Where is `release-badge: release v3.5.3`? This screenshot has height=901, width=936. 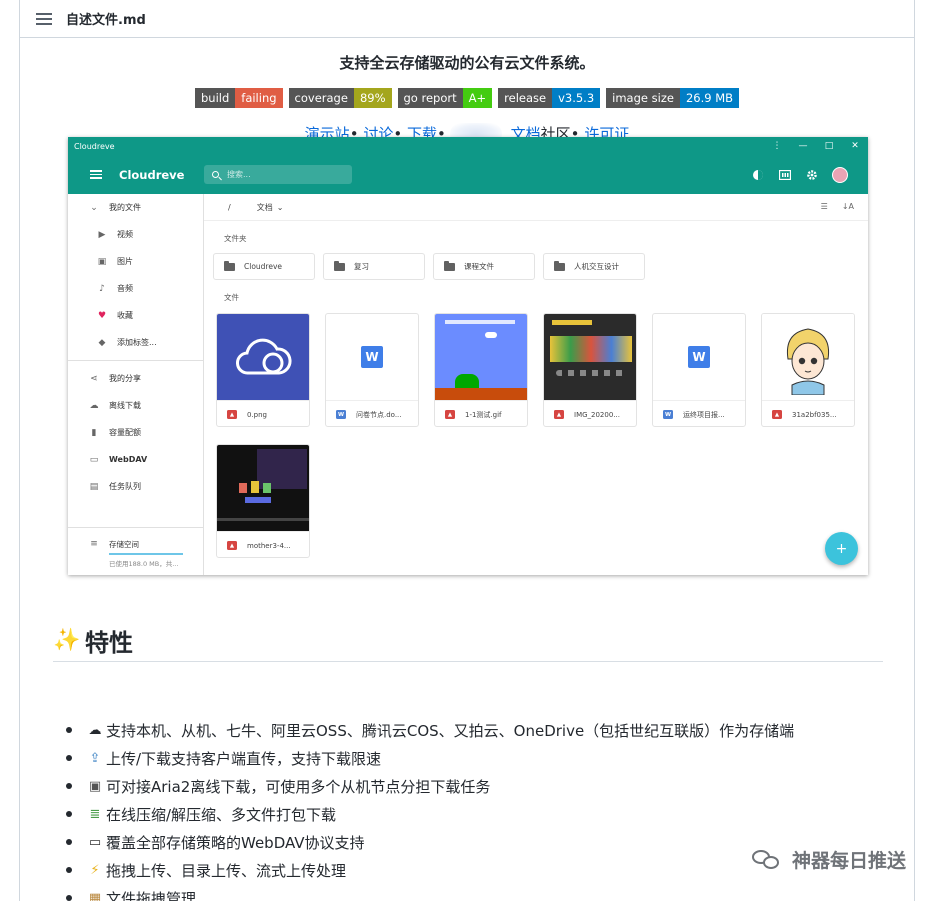 release-badge: release v3.5.3 is located at coordinates (549, 98).